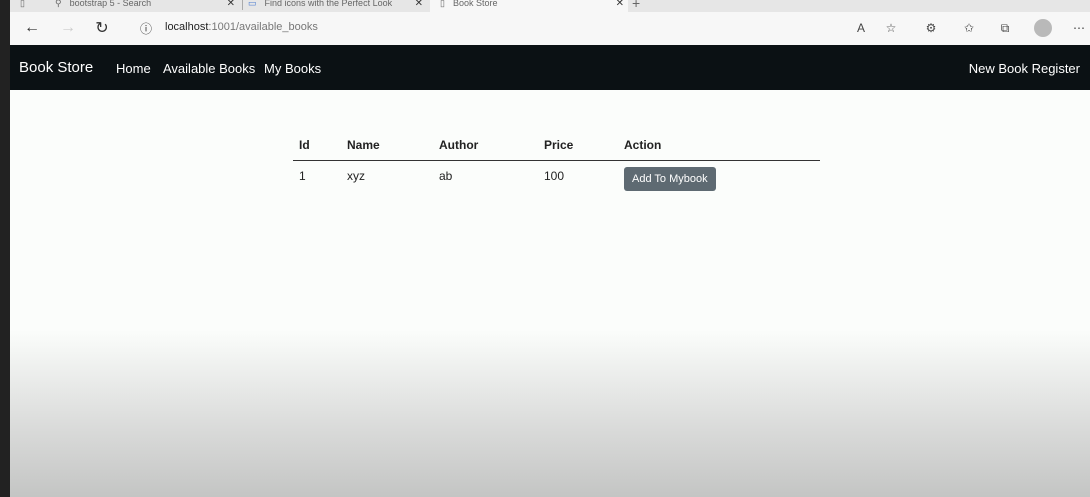  I want to click on header-action: Action, so click(719, 145).